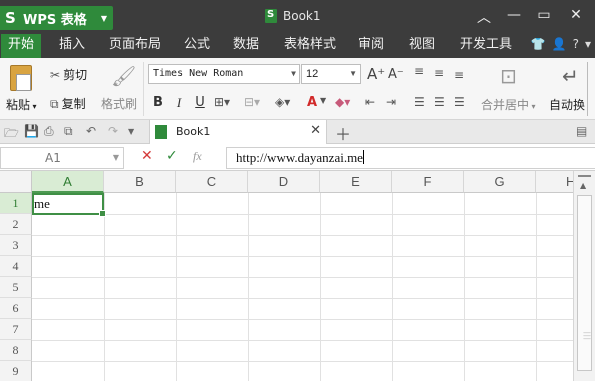 This screenshot has width=595, height=381. Describe the element at coordinates (312, 102) in the screenshot. I see `font-color-button: A` at that location.